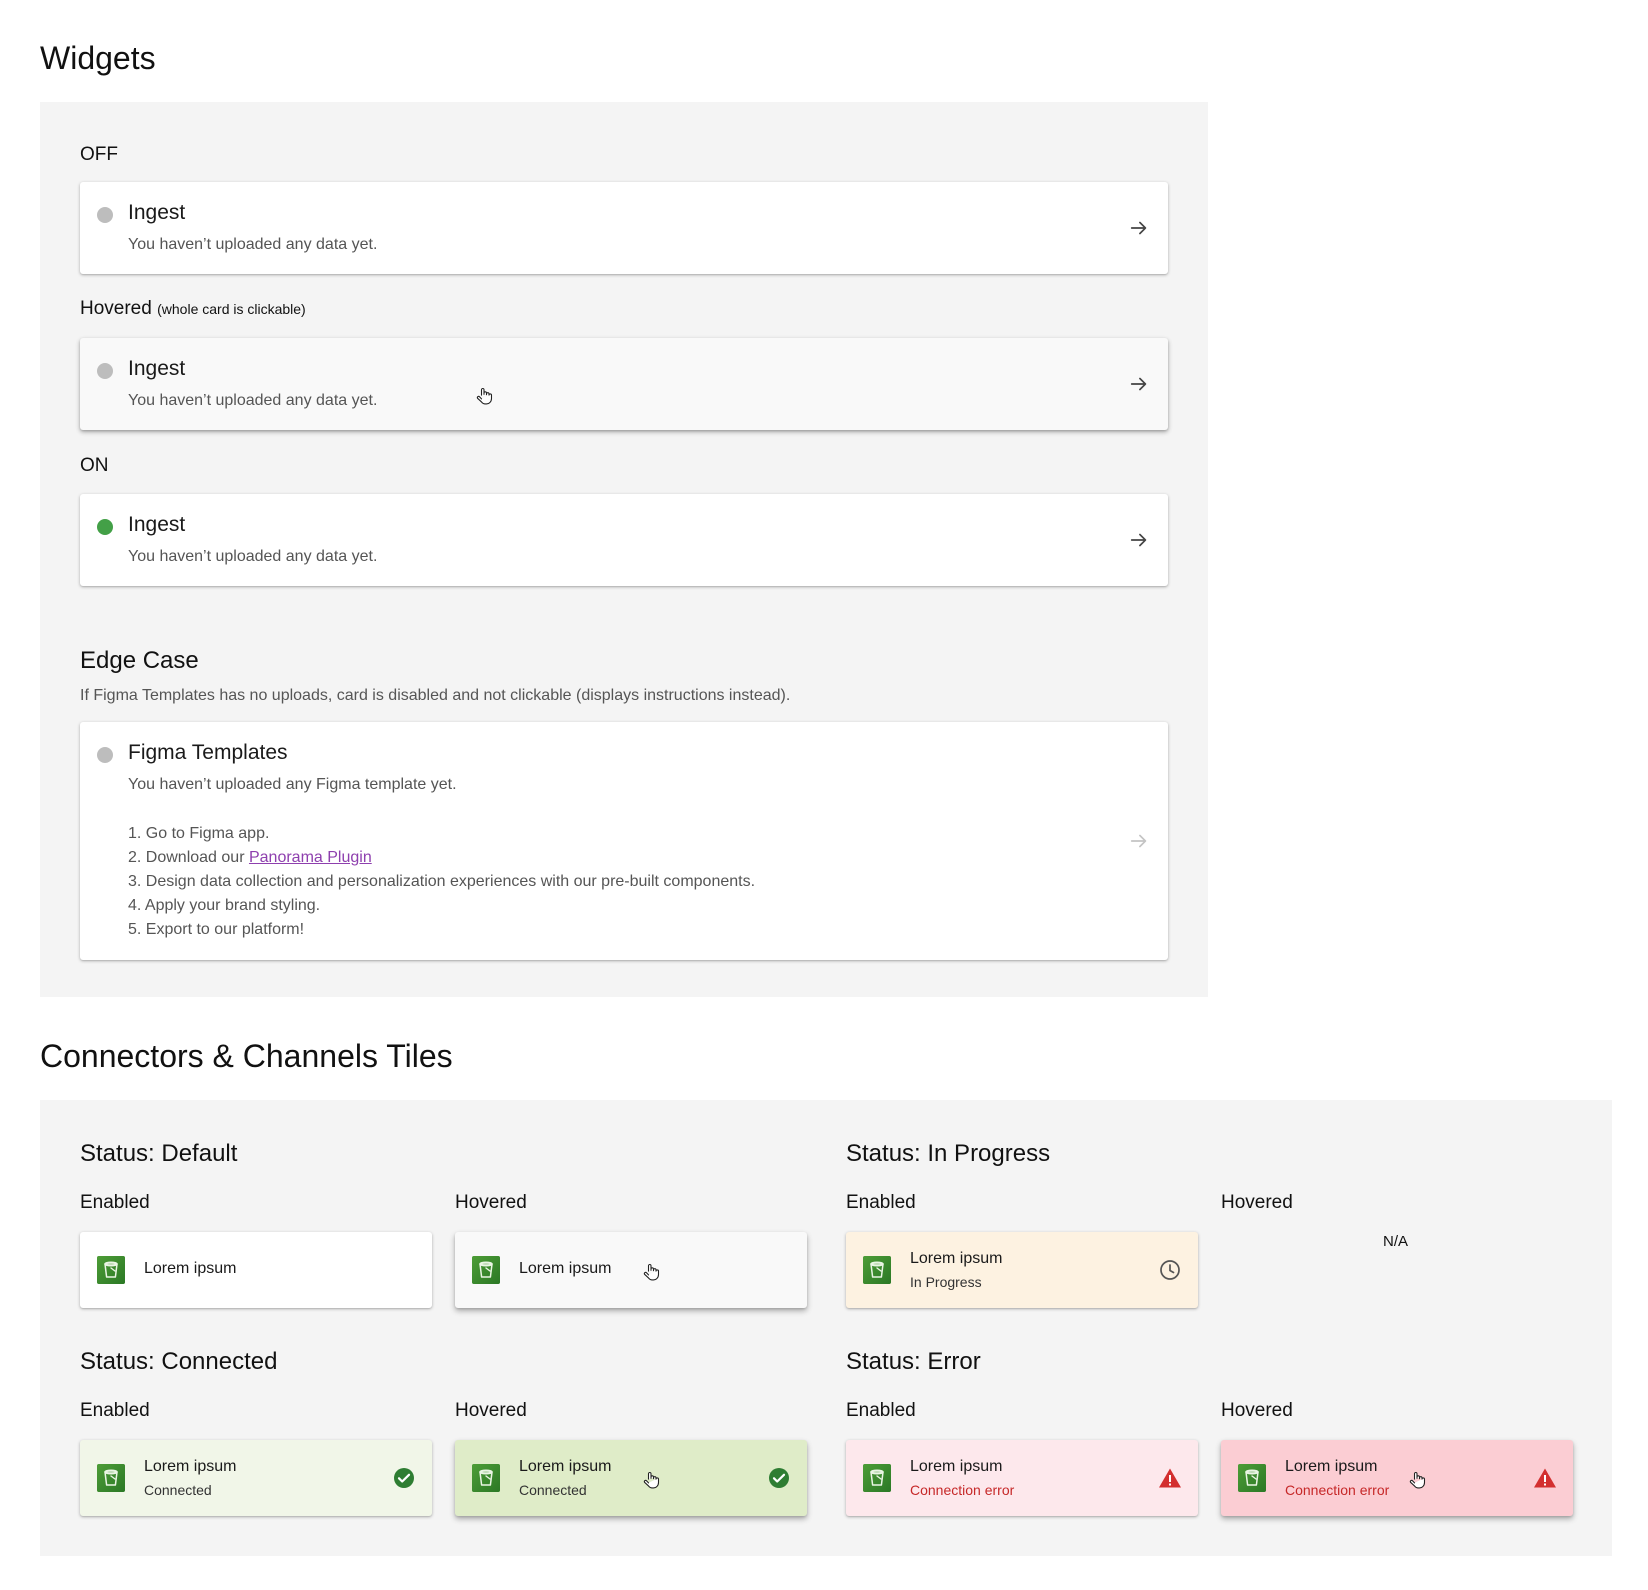 This screenshot has width=1648, height=1590. What do you see at coordinates (256, 1270) in the screenshot?
I see `tile-default-enabled: Lorem ipsum` at bounding box center [256, 1270].